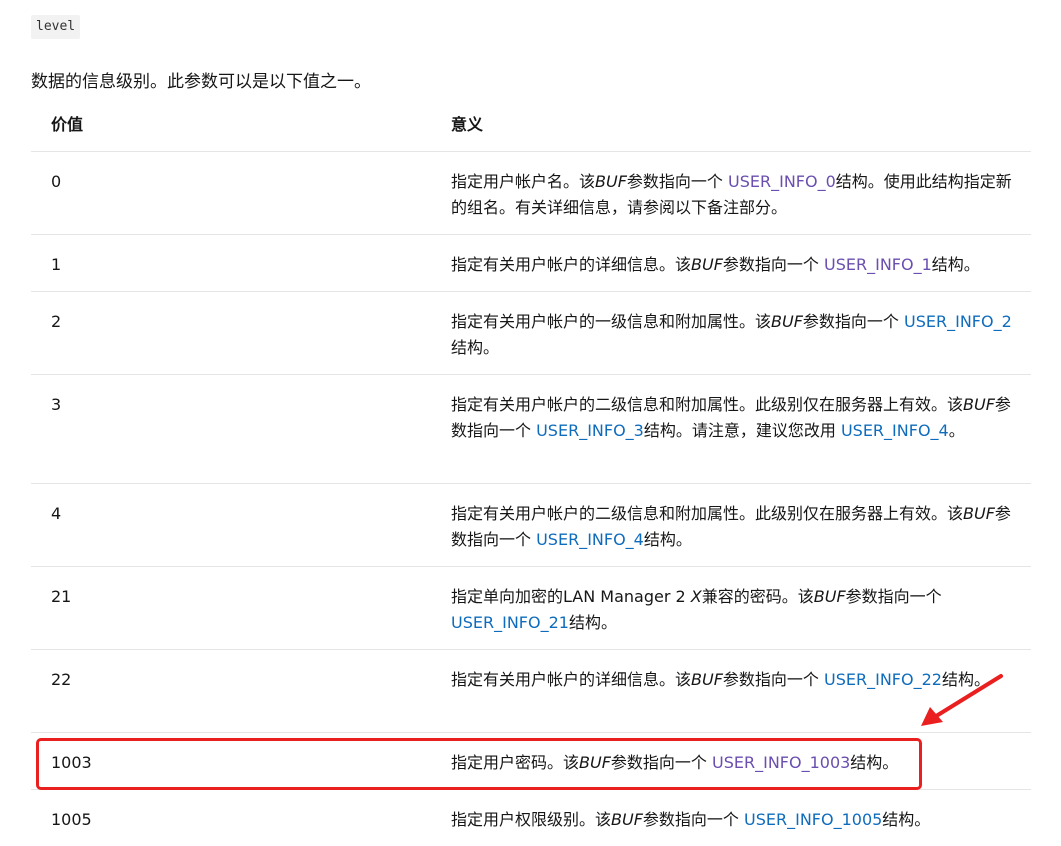 This screenshot has width=1061, height=846. What do you see at coordinates (878, 264) in the screenshot?
I see `user-info-1-link: USER_INFO_1` at bounding box center [878, 264].